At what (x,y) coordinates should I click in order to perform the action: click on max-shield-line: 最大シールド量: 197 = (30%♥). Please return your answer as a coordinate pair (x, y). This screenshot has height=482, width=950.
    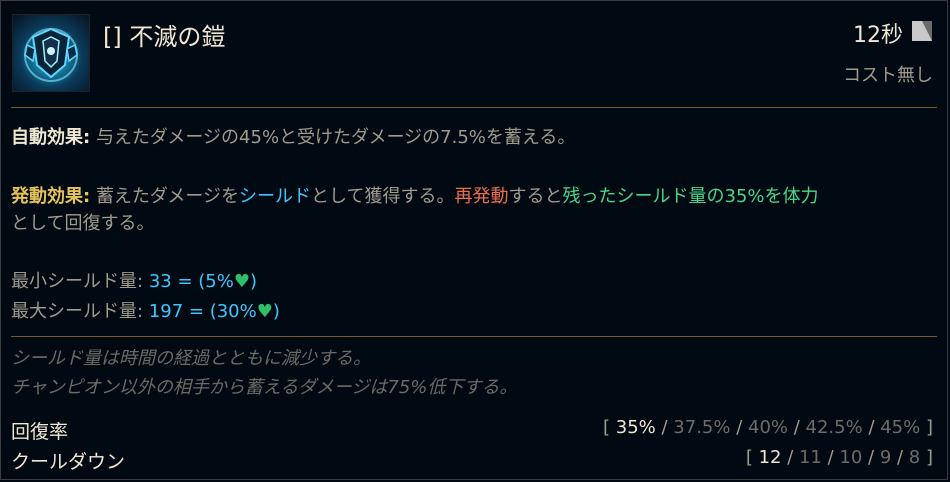
    Looking at the image, I should click on (145, 312).